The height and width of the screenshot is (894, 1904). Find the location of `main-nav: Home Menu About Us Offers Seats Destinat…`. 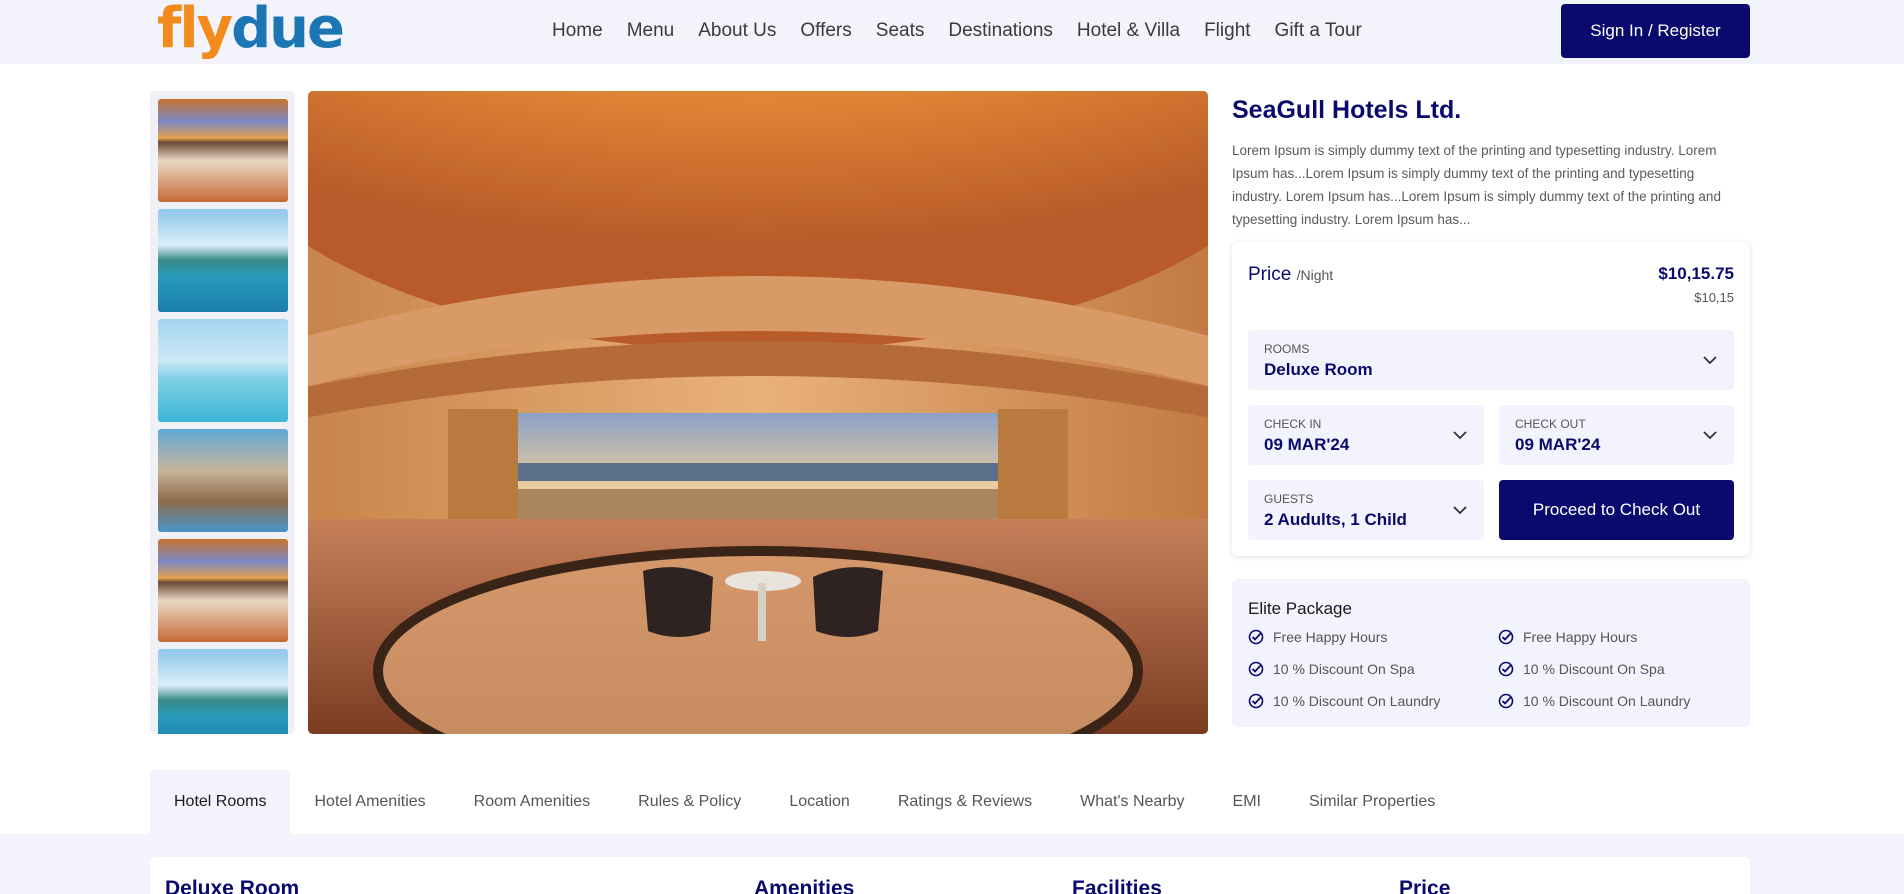

main-nav: Home Menu About Us Offers Seats Destinat… is located at coordinates (969, 31).